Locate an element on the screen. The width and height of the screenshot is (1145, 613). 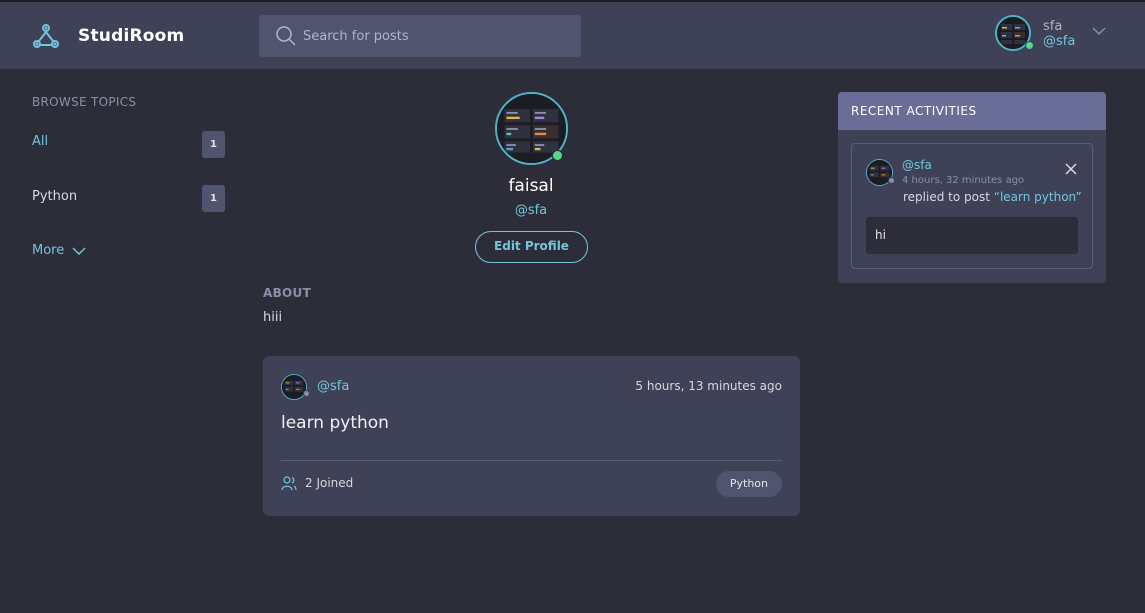
about-text: hiii is located at coordinates (273, 317).